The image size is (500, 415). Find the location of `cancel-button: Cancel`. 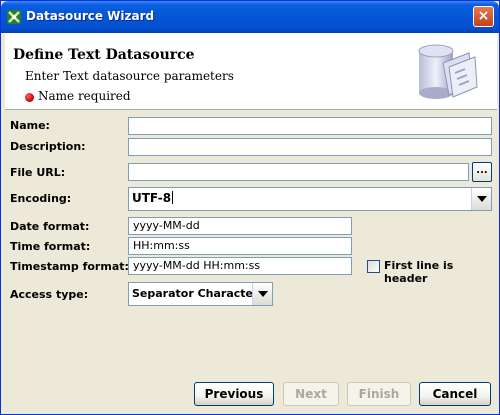

cancel-button: Cancel is located at coordinates (455, 394).